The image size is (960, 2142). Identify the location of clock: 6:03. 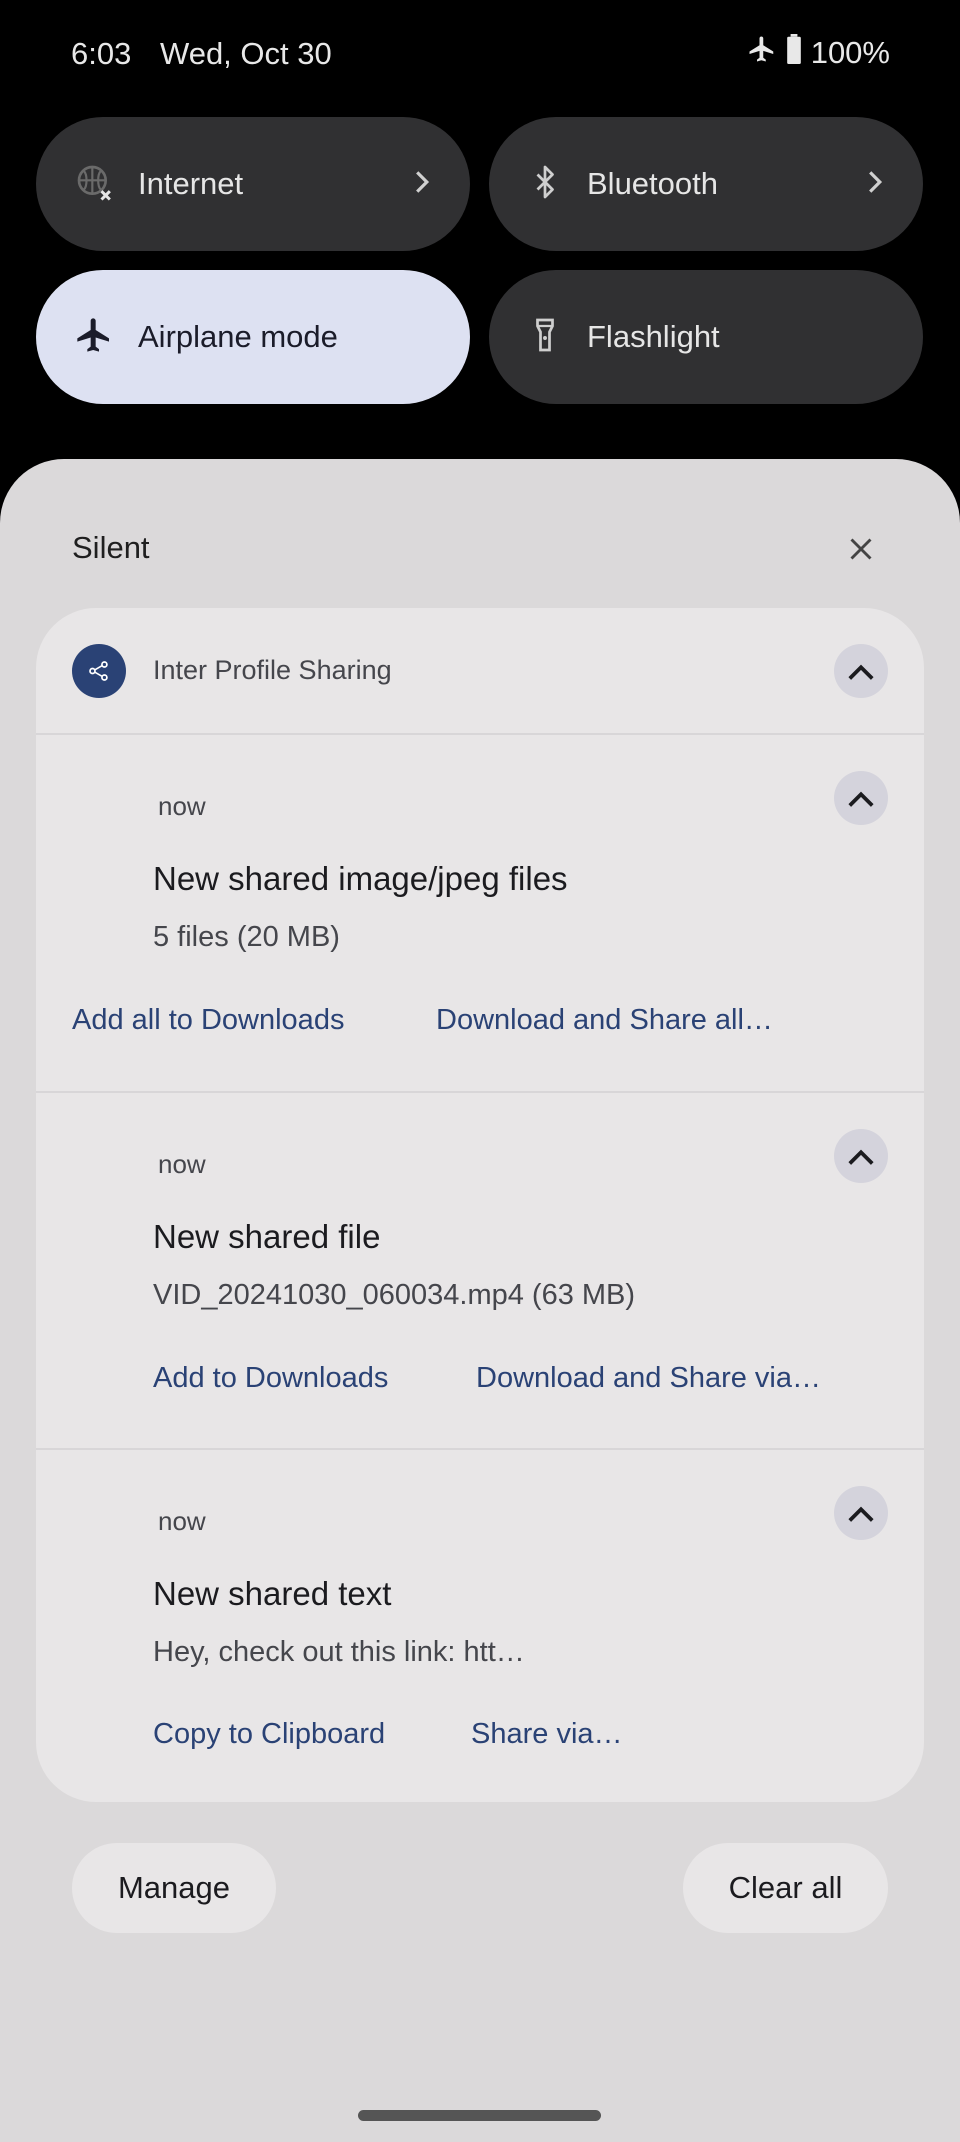
(101, 53).